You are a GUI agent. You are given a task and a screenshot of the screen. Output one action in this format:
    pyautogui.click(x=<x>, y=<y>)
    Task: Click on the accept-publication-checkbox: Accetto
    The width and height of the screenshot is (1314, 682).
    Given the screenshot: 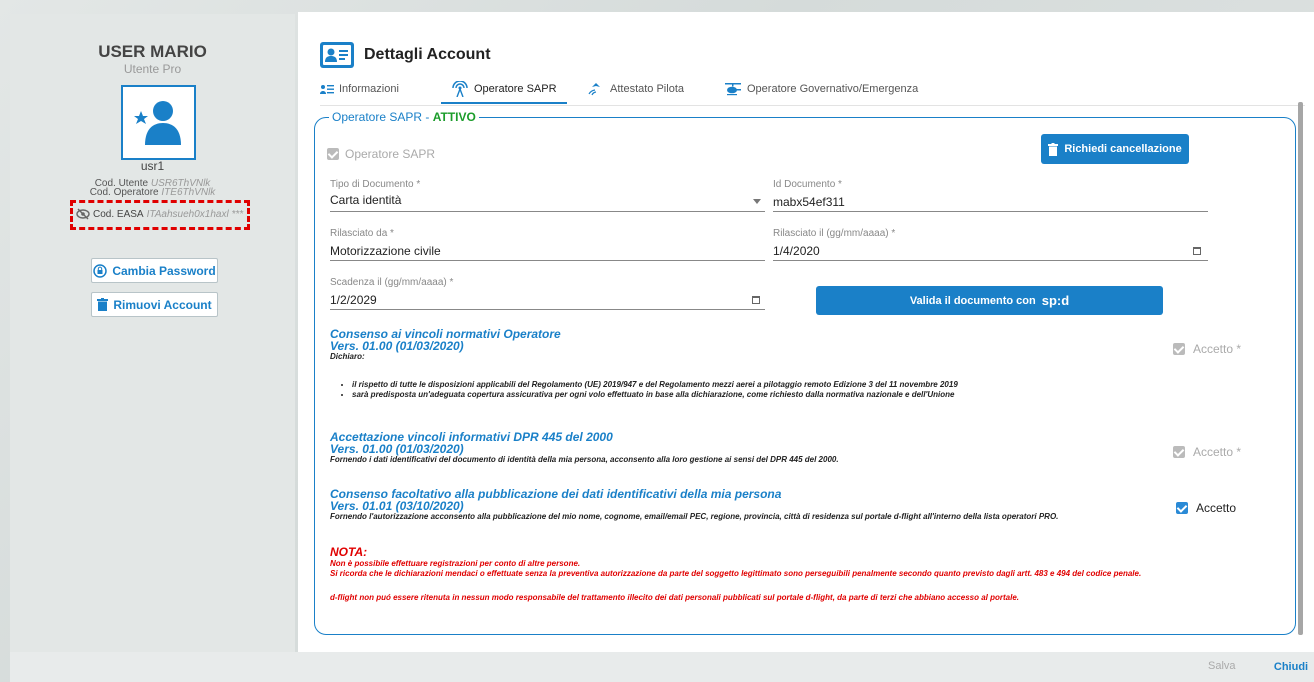 What is the action you would take?
    pyautogui.click(x=1206, y=508)
    